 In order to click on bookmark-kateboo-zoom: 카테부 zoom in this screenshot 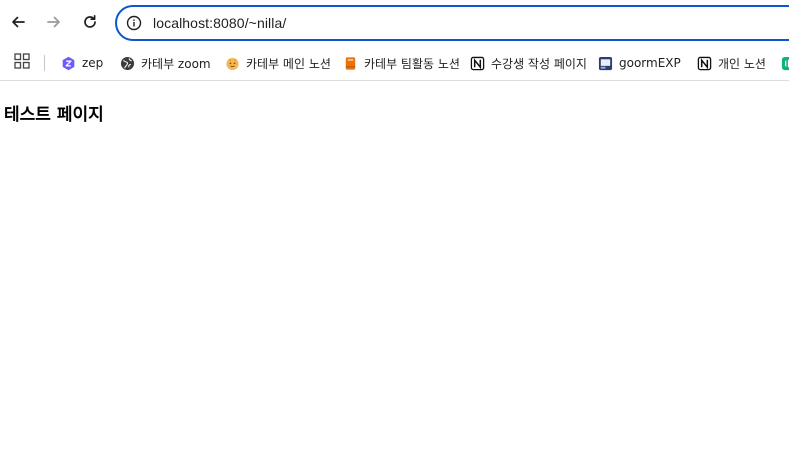, I will do `click(165, 63)`.